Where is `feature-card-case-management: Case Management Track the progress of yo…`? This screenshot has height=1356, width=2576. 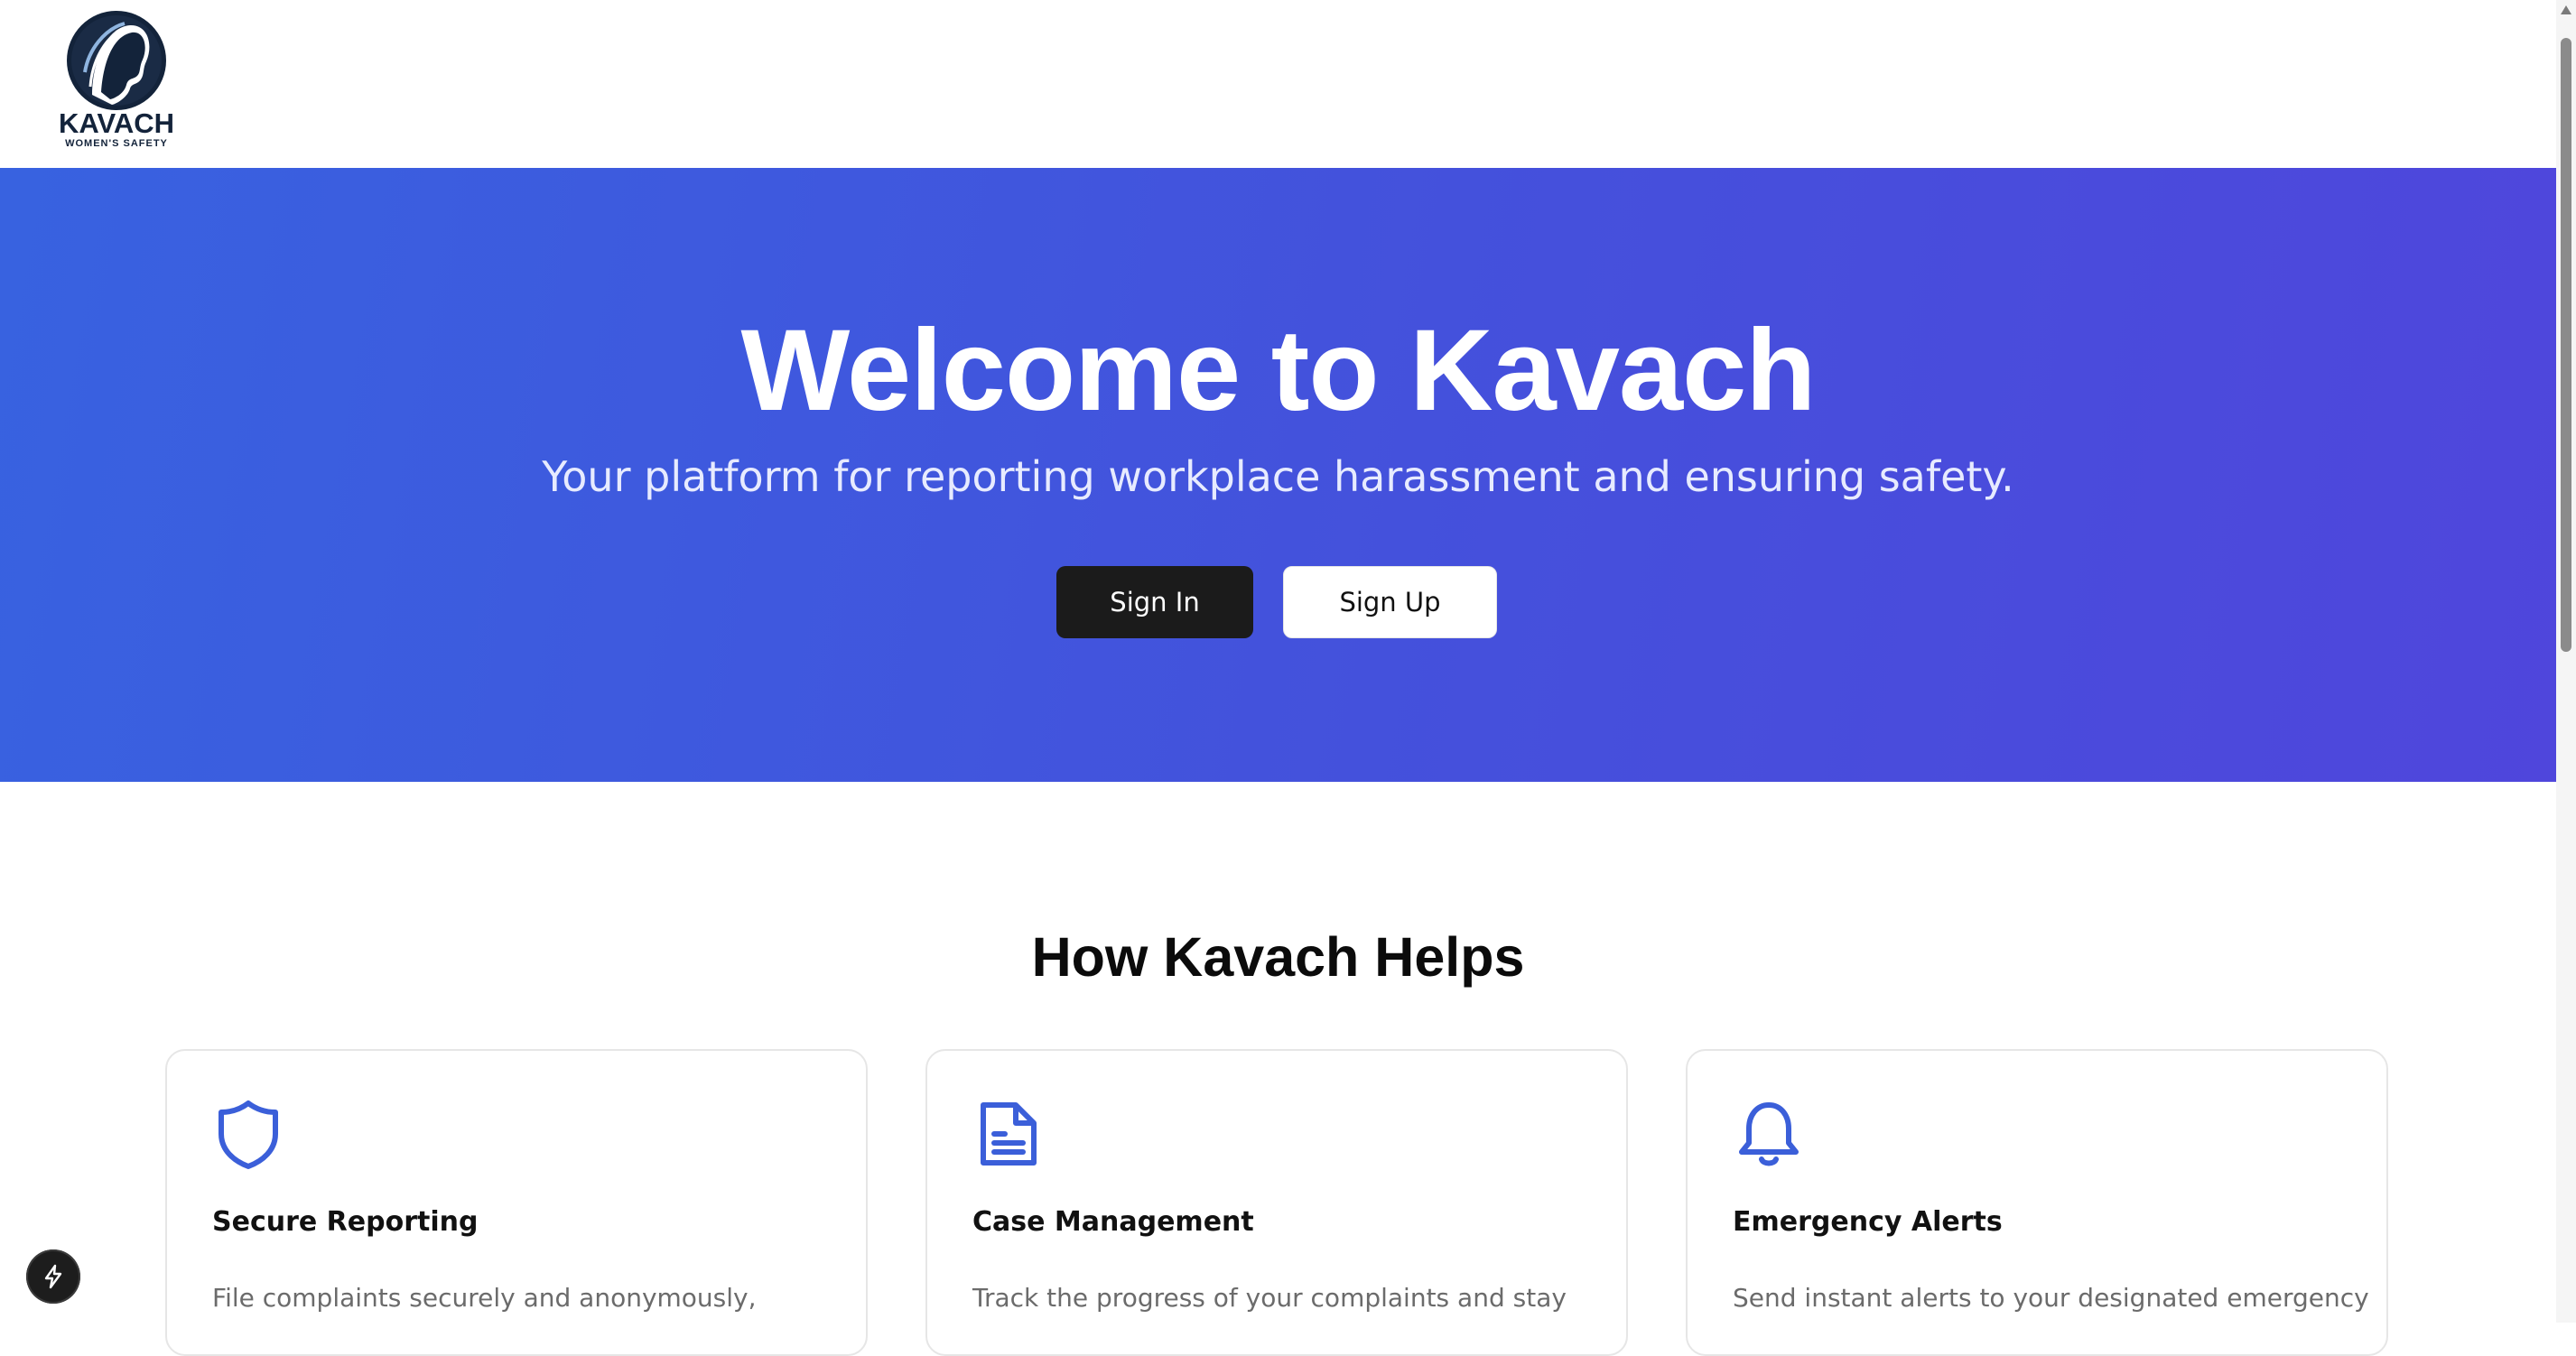
feature-card-case-management: Case Management Track the progress of yo… is located at coordinates (1276, 1202).